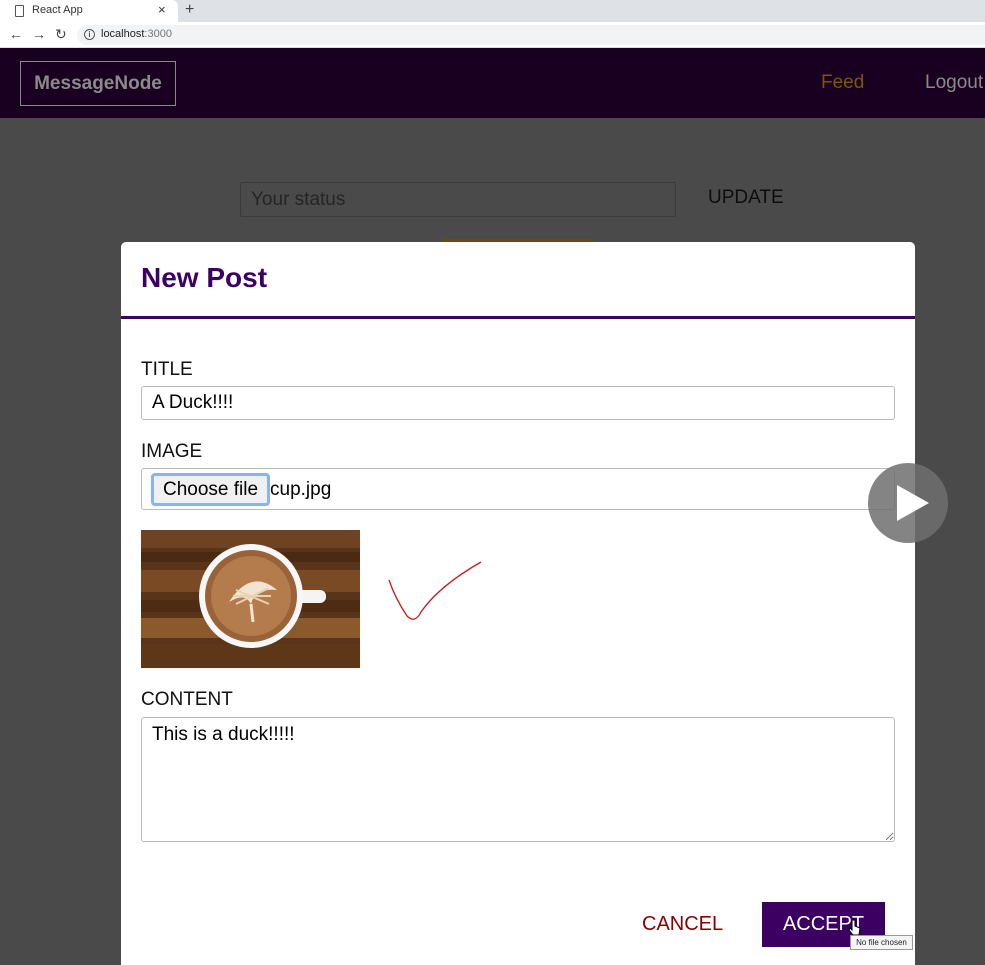 This screenshot has height=965, width=985. I want to click on reload-icon: ↻, so click(61, 34).